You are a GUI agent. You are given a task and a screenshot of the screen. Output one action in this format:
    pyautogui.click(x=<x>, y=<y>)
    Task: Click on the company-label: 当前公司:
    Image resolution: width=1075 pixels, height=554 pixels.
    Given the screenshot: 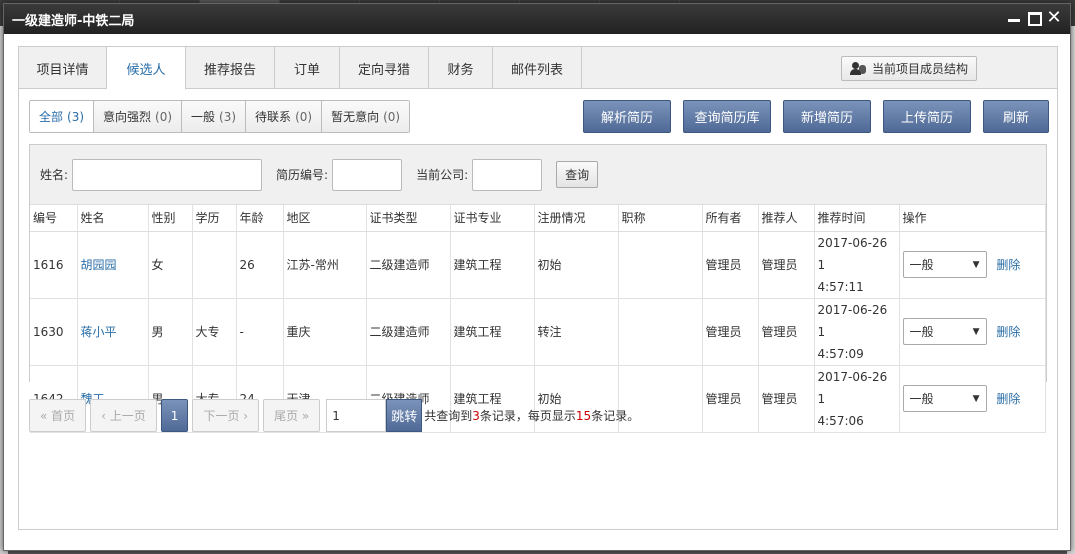 What is the action you would take?
    pyautogui.click(x=442, y=175)
    